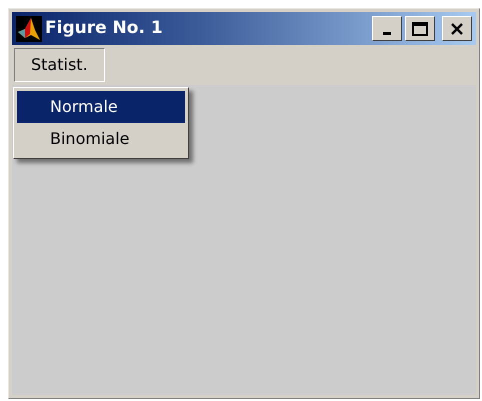  I want to click on menu-option: Normale, so click(101, 107).